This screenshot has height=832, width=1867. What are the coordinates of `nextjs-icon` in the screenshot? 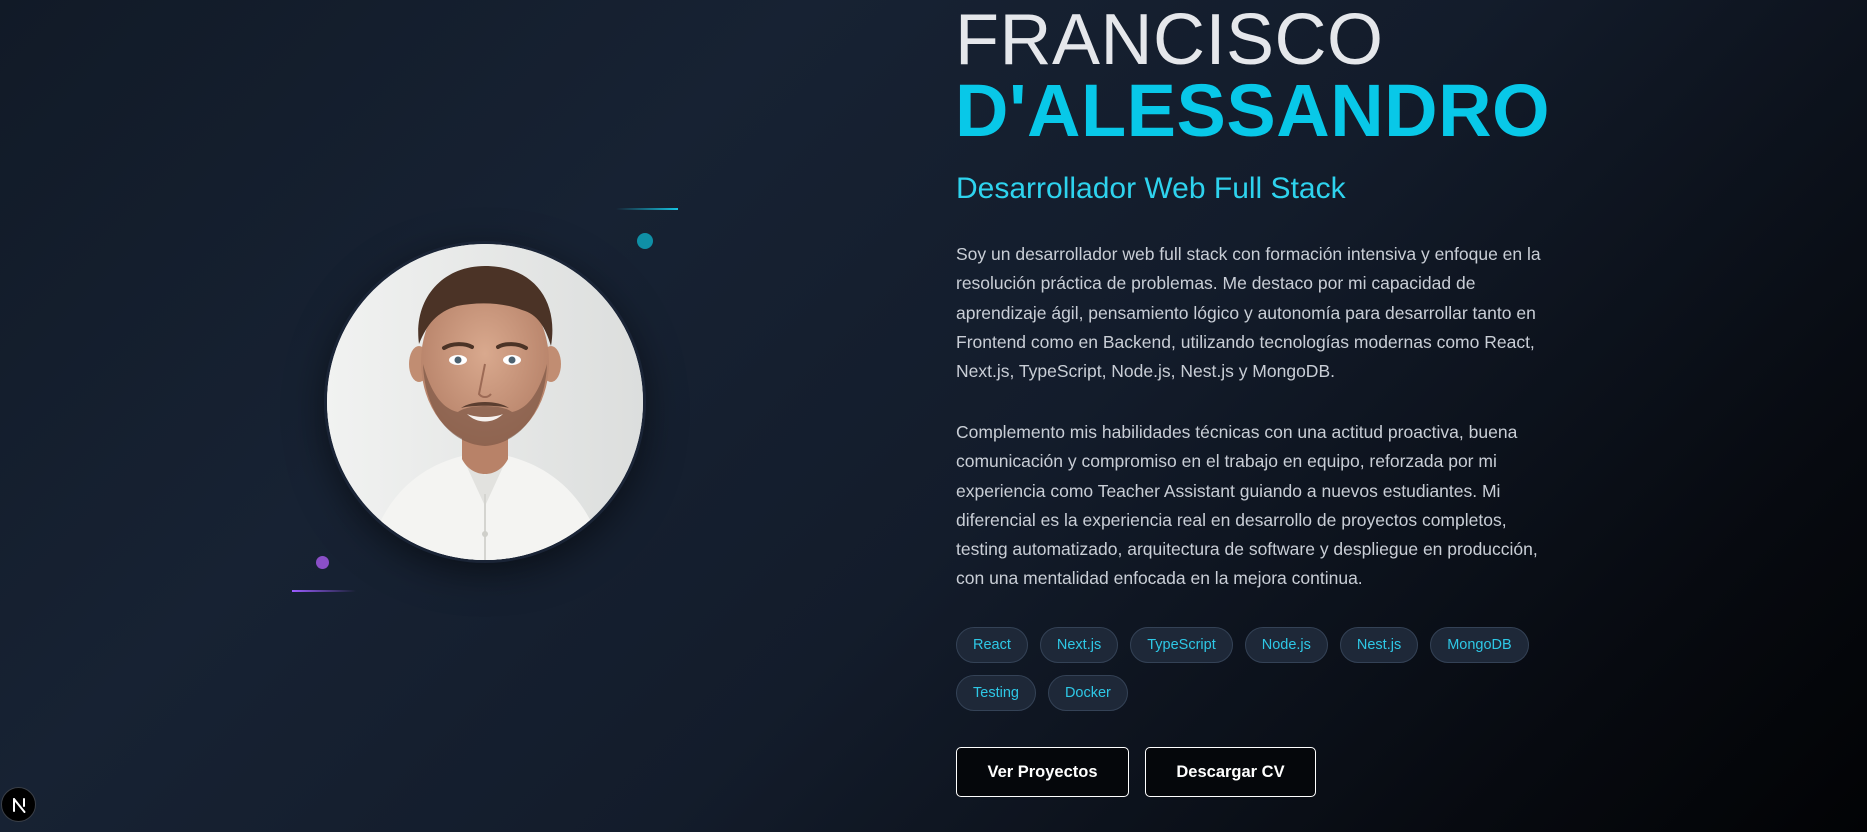 It's located at (18, 805).